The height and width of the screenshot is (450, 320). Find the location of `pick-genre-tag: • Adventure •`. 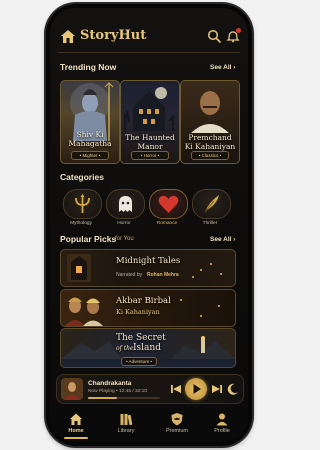

pick-genre-tag: • Adventure • is located at coordinates (139, 361).